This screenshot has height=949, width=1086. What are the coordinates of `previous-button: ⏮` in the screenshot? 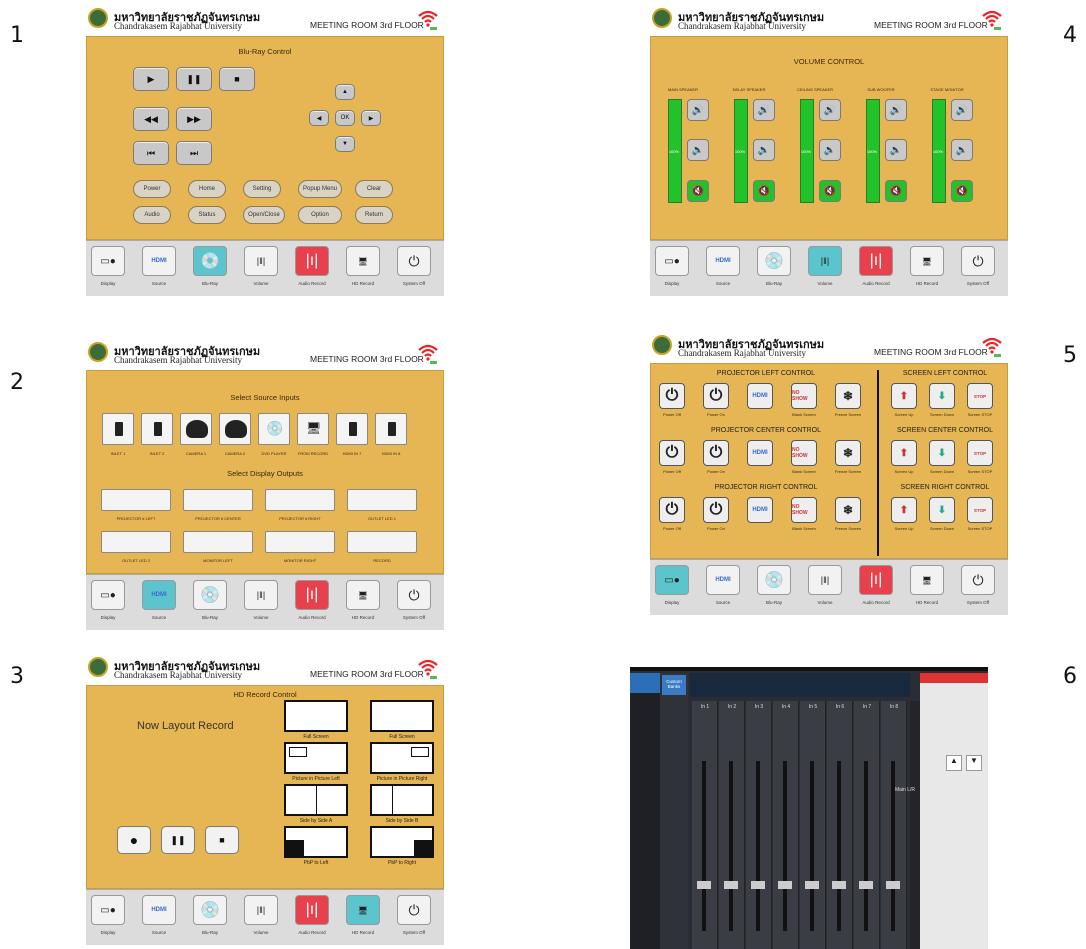 It's located at (151, 153).